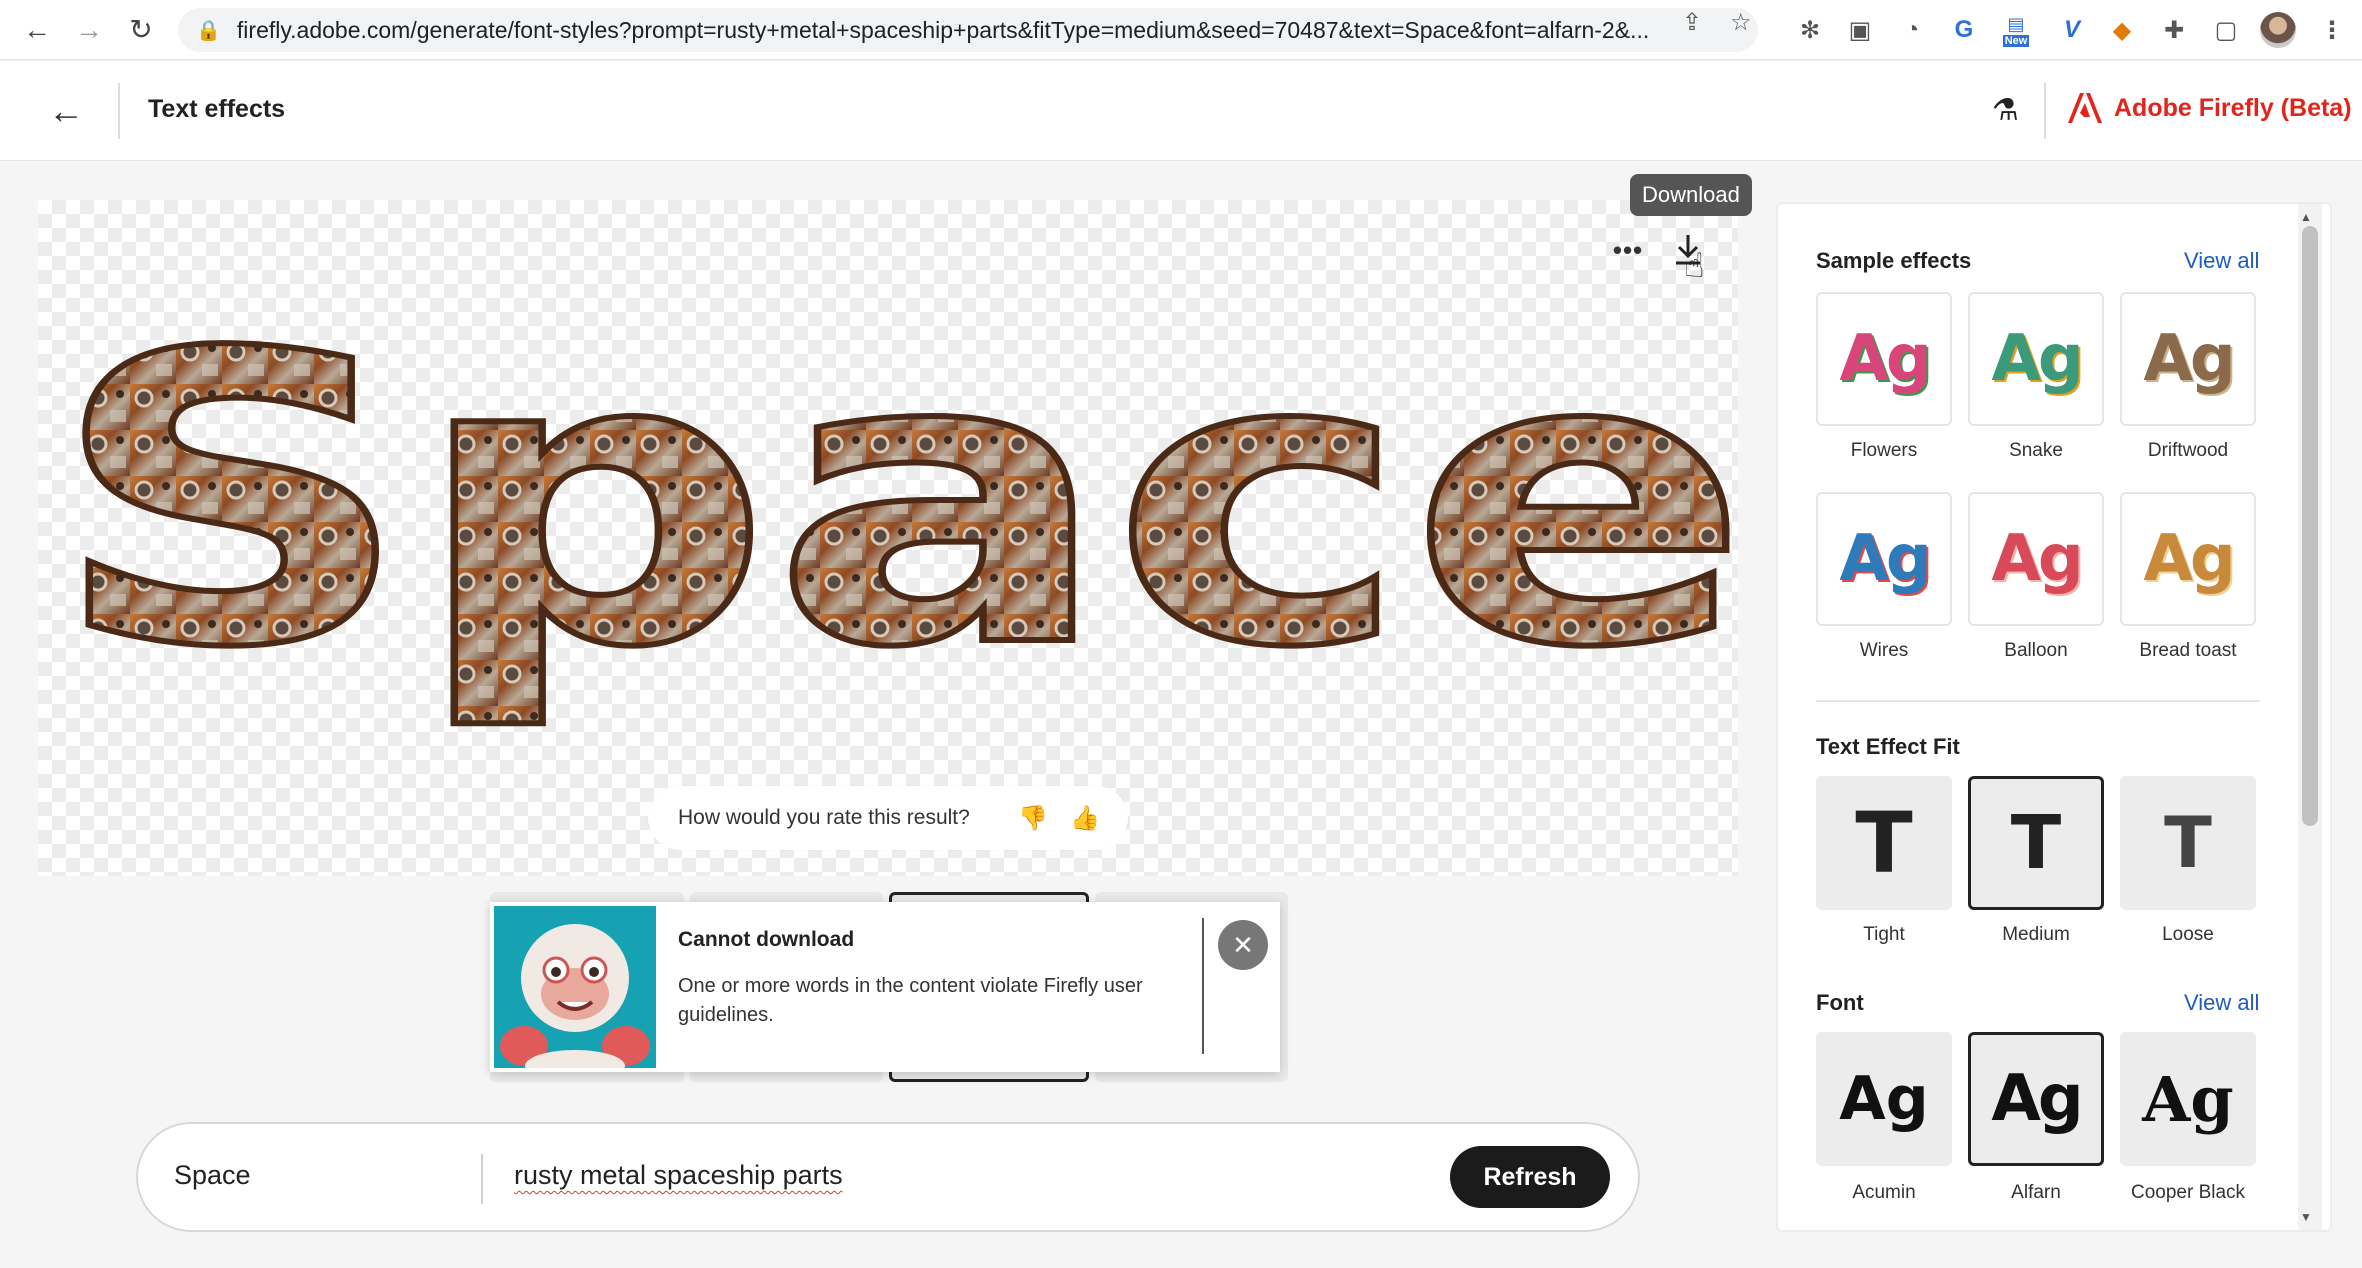  Describe the element at coordinates (2174, 30) in the screenshot. I see `extensions-puzzle-icon: ✚` at that location.